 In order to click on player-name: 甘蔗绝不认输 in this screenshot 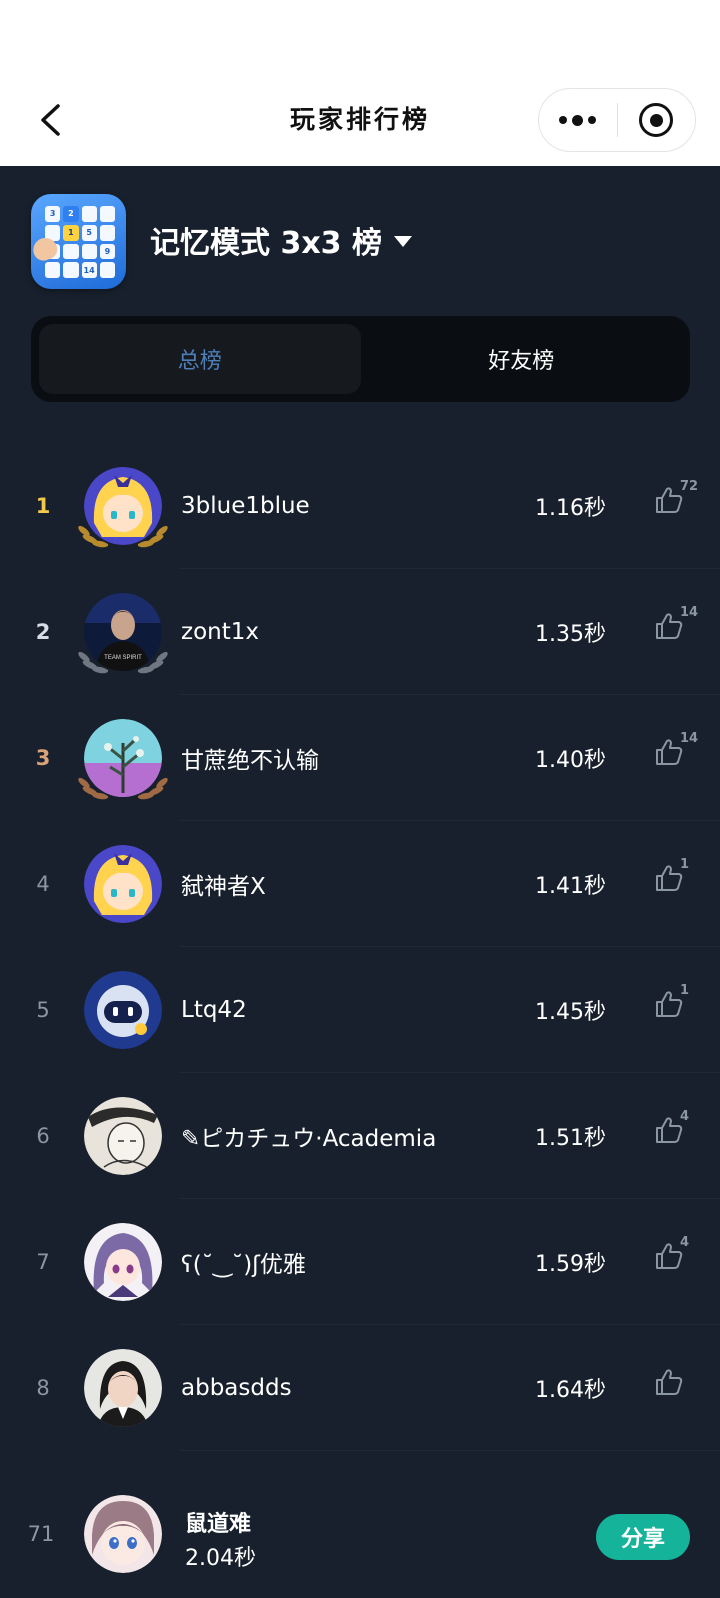, I will do `click(250, 761)`.